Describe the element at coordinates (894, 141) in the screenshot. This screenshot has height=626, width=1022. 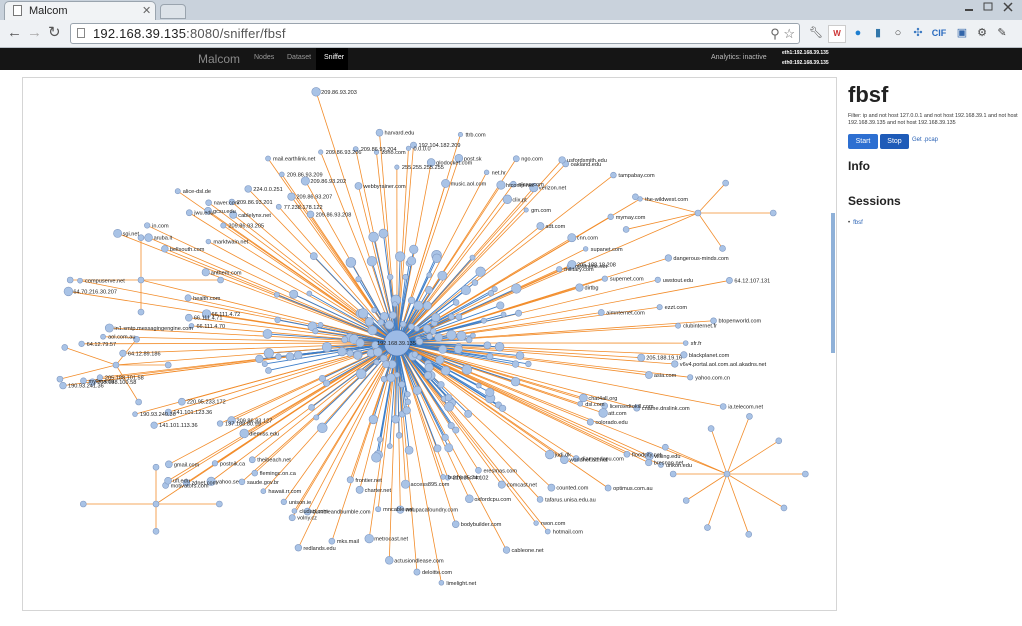
I see `stop-button: Stop` at that location.